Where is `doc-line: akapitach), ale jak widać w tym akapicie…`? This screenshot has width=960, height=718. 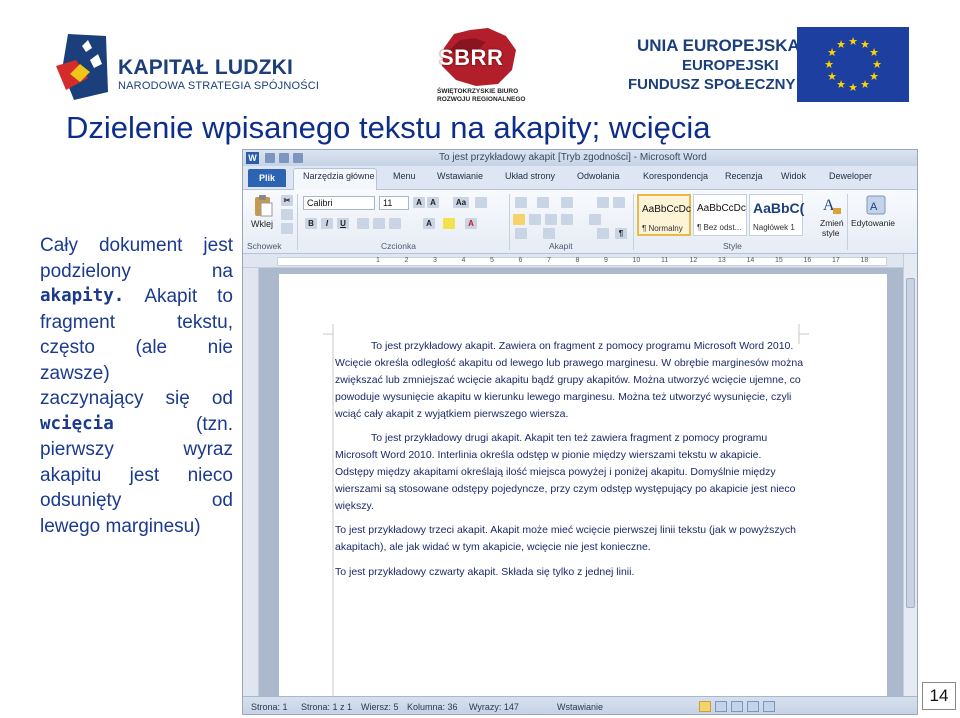 doc-line: akapitach), ale jak widać w tym akapicie… is located at coordinates (493, 547).